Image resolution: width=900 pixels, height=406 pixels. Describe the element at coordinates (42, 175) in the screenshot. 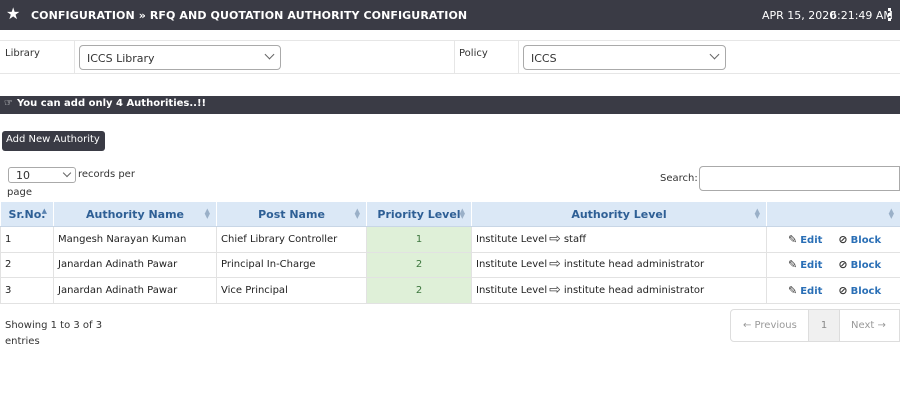

I see `records-per-page-select: 10` at that location.